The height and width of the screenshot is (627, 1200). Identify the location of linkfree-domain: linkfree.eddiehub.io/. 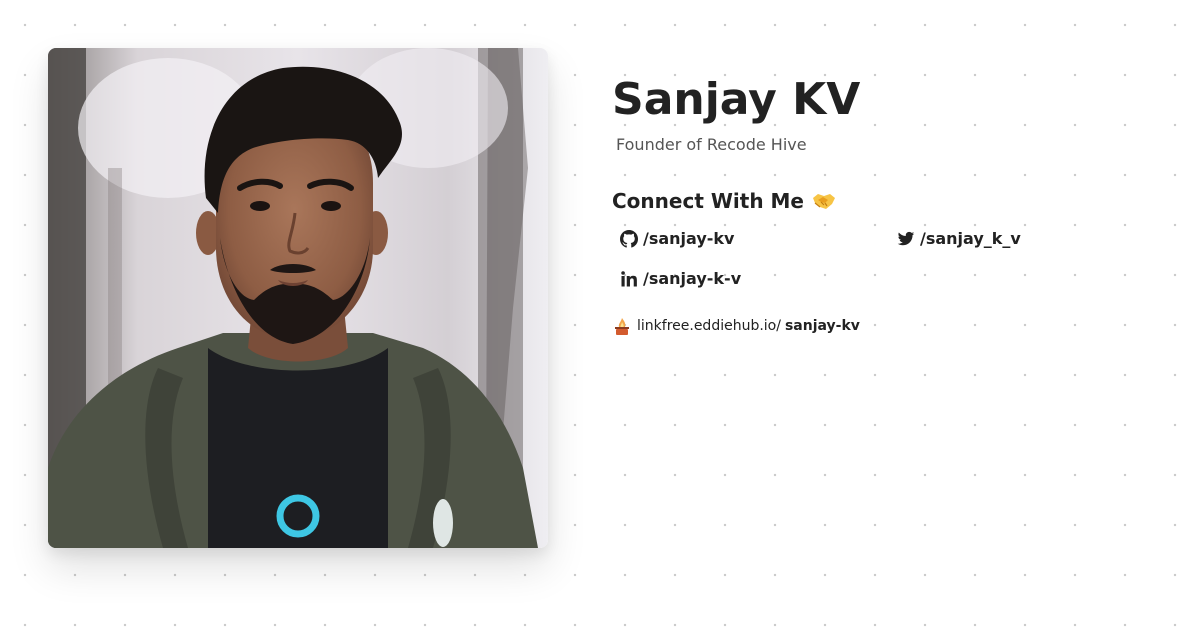
(709, 326).